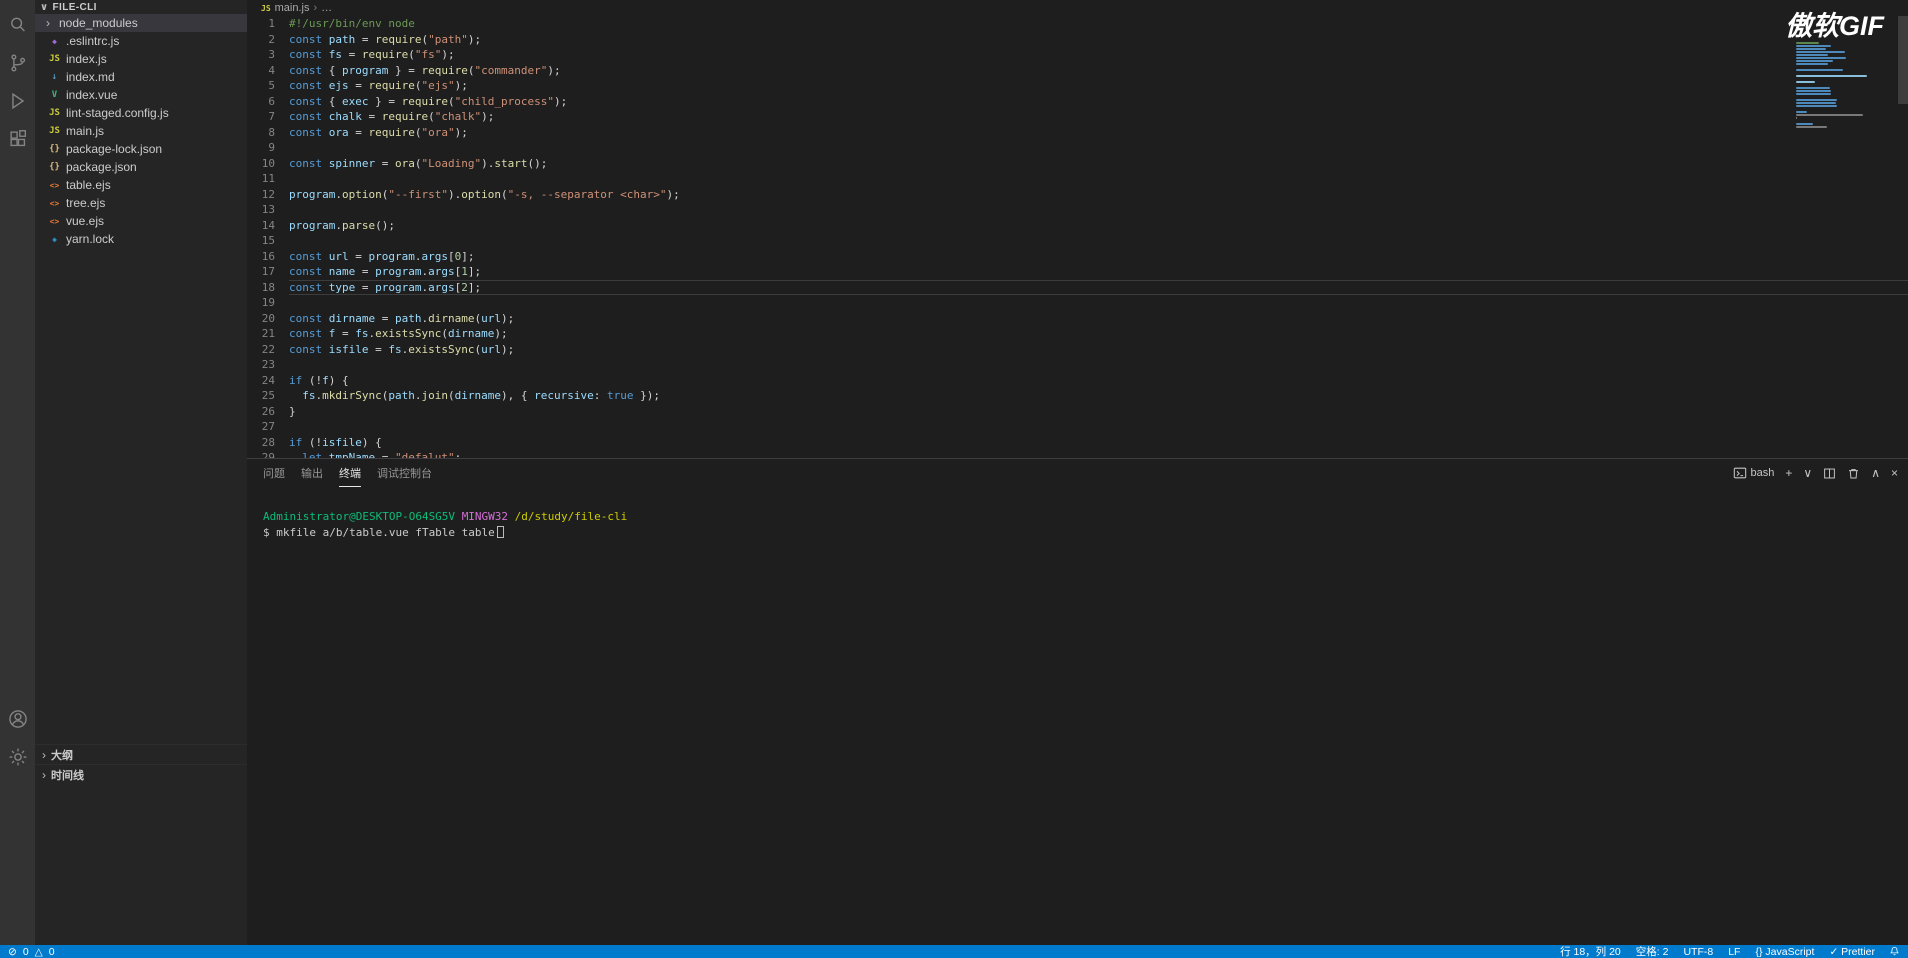 This screenshot has width=1908, height=958. What do you see at coordinates (268, 442) in the screenshot?
I see `line-number: 28` at bounding box center [268, 442].